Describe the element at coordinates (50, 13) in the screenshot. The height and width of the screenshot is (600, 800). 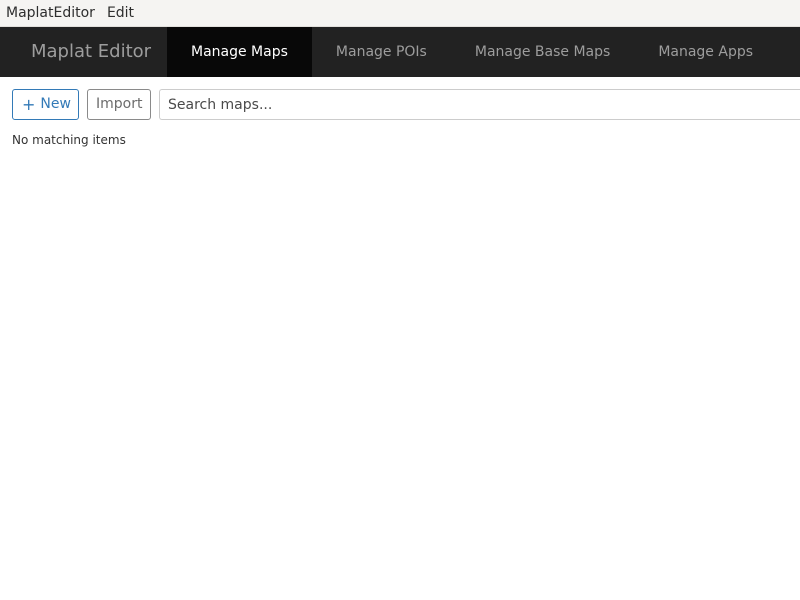
I see `menu-maplateditor: MaplatEditor` at that location.